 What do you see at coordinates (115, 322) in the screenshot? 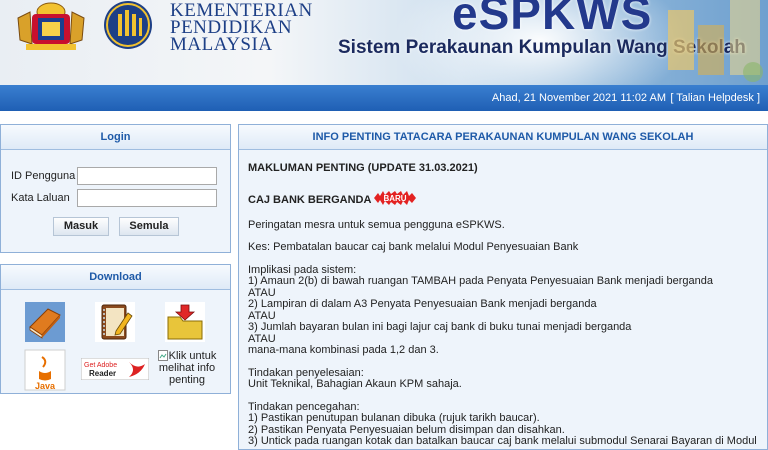
I see `notebook-pencil-icon` at bounding box center [115, 322].